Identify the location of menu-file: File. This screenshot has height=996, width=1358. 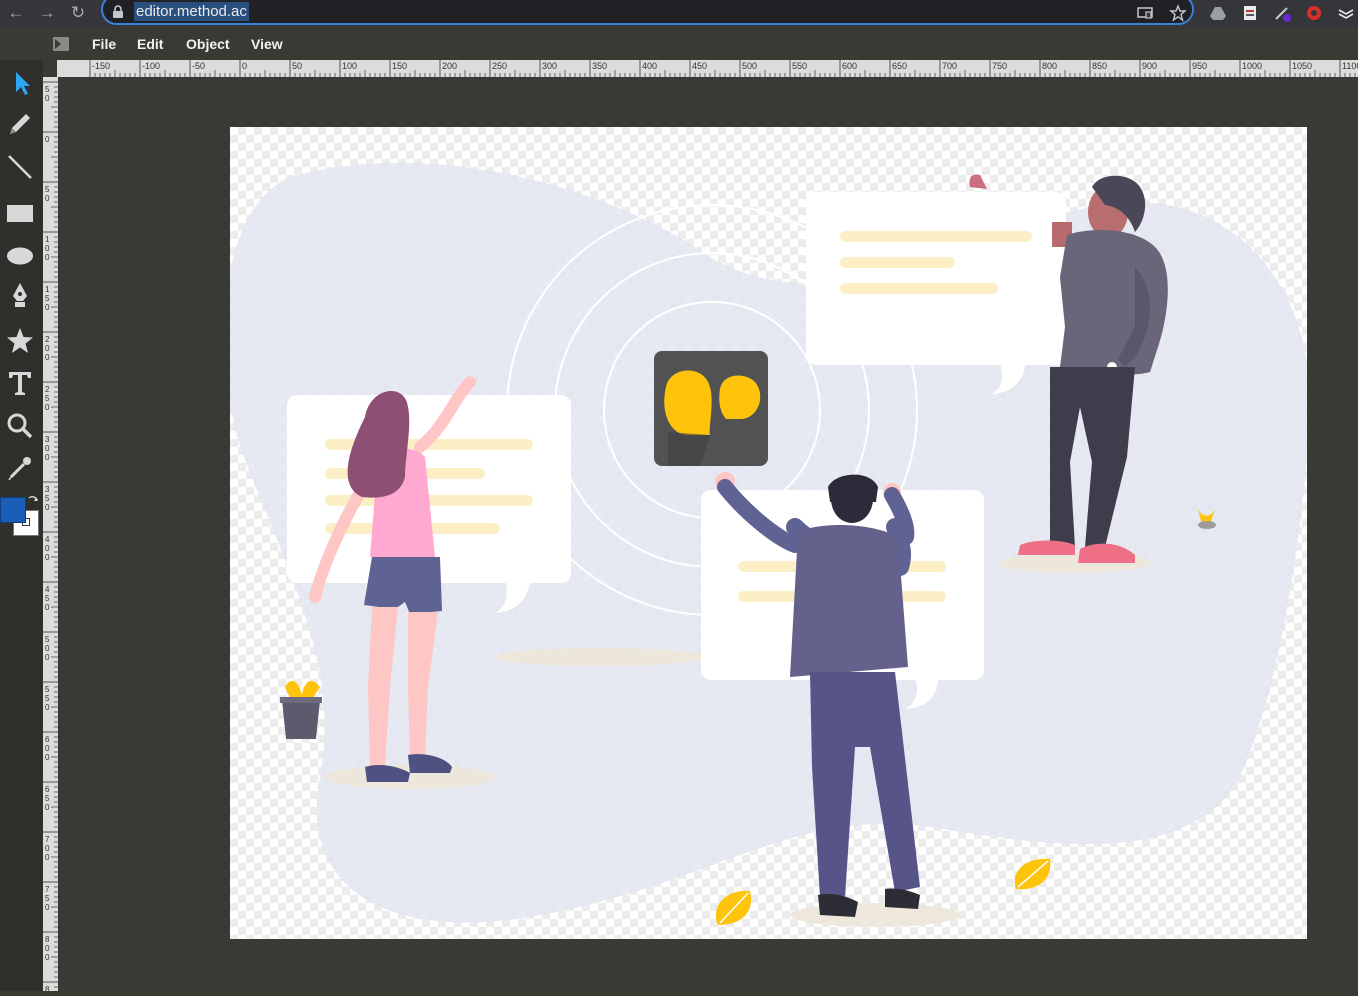
(104, 44).